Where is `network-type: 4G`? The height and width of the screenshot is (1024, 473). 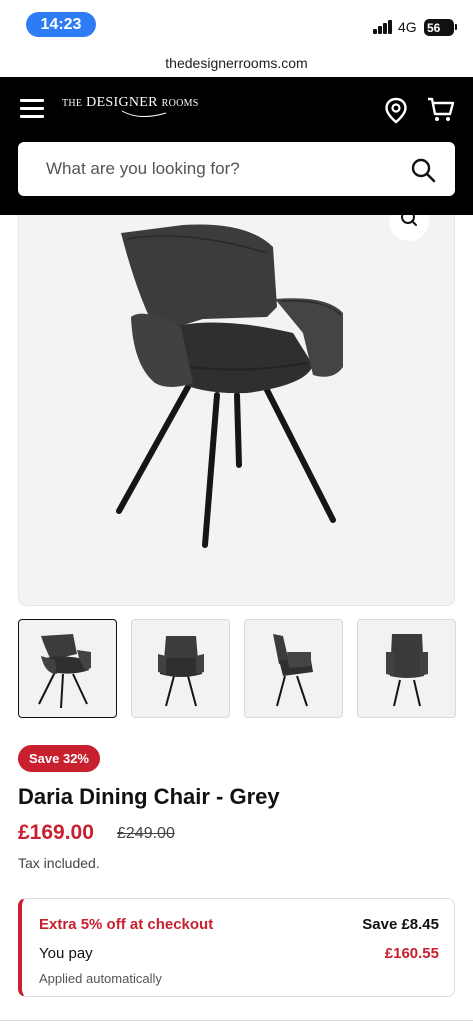 network-type: 4G is located at coordinates (407, 27).